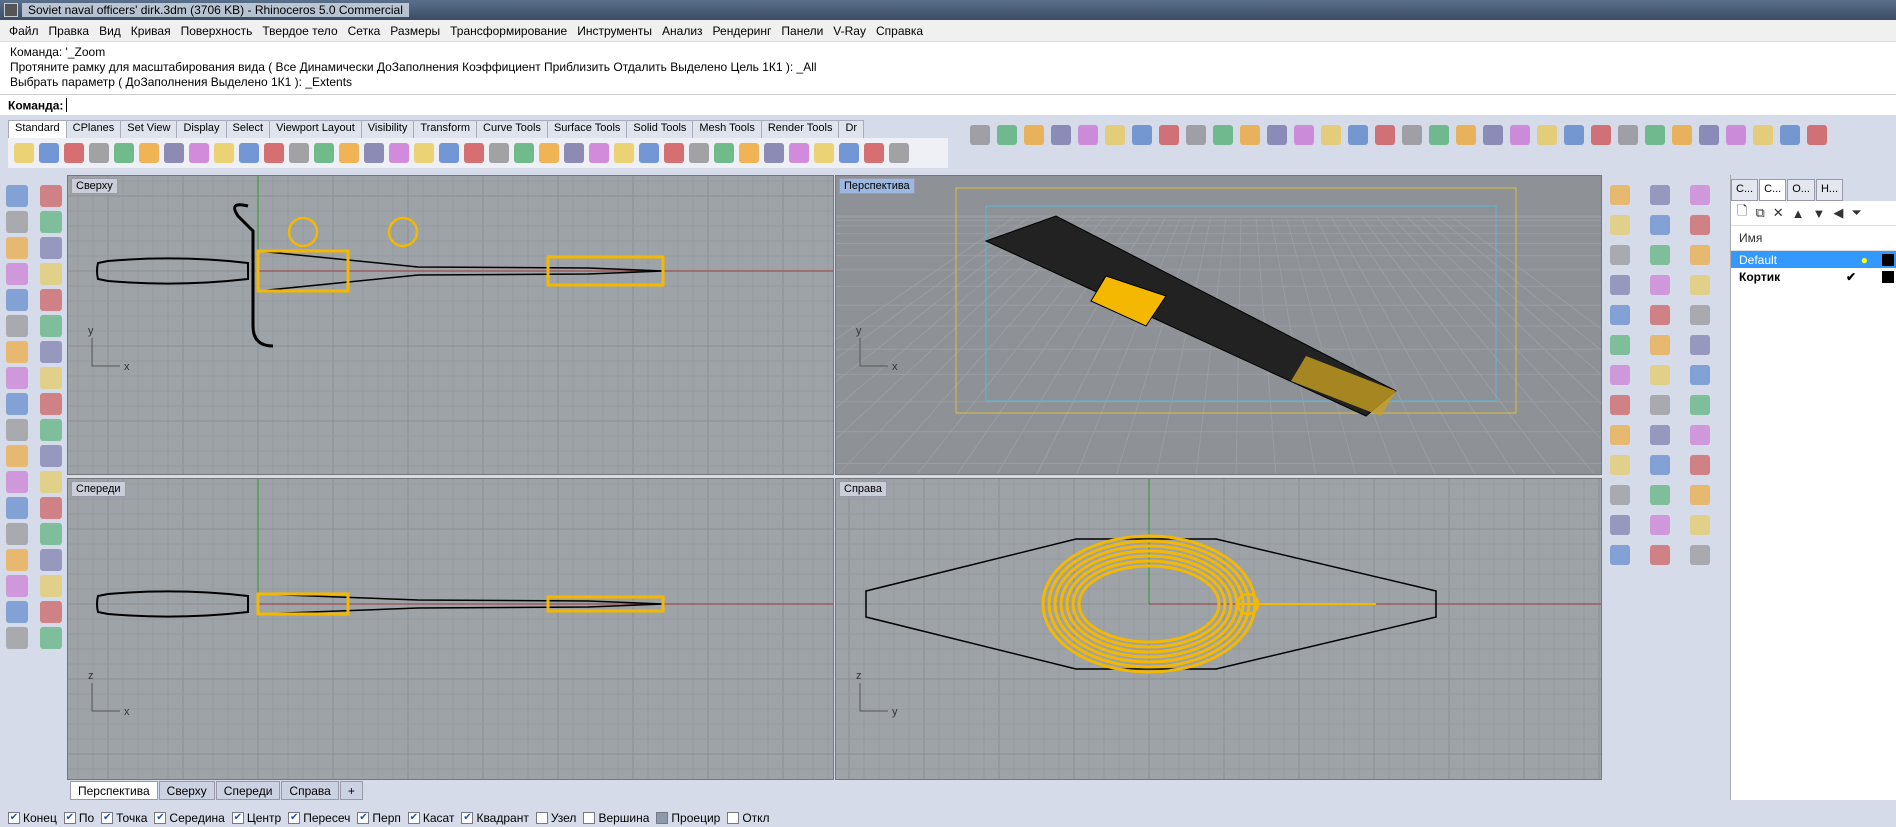  What do you see at coordinates (94, 186) in the screenshot?
I see `viewport-label: Сверху` at bounding box center [94, 186].